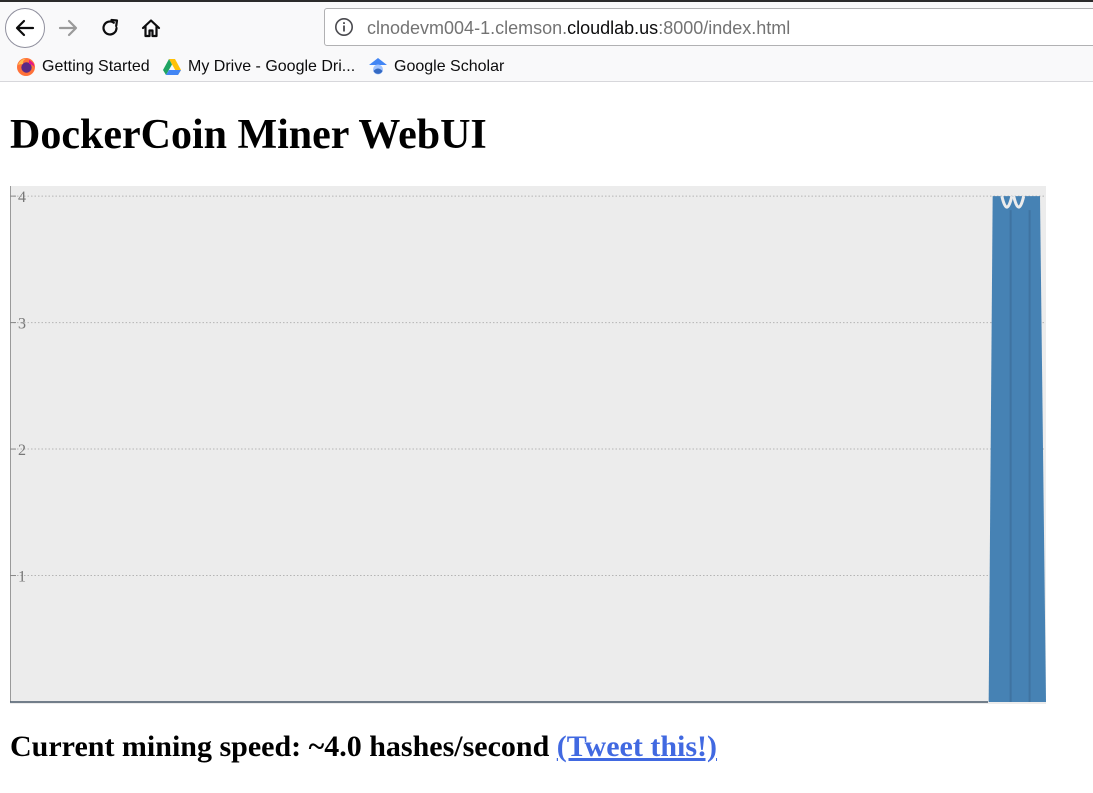 This screenshot has height=793, width=1093. I want to click on bookmark-getting-started: Getting Started, so click(83, 67).